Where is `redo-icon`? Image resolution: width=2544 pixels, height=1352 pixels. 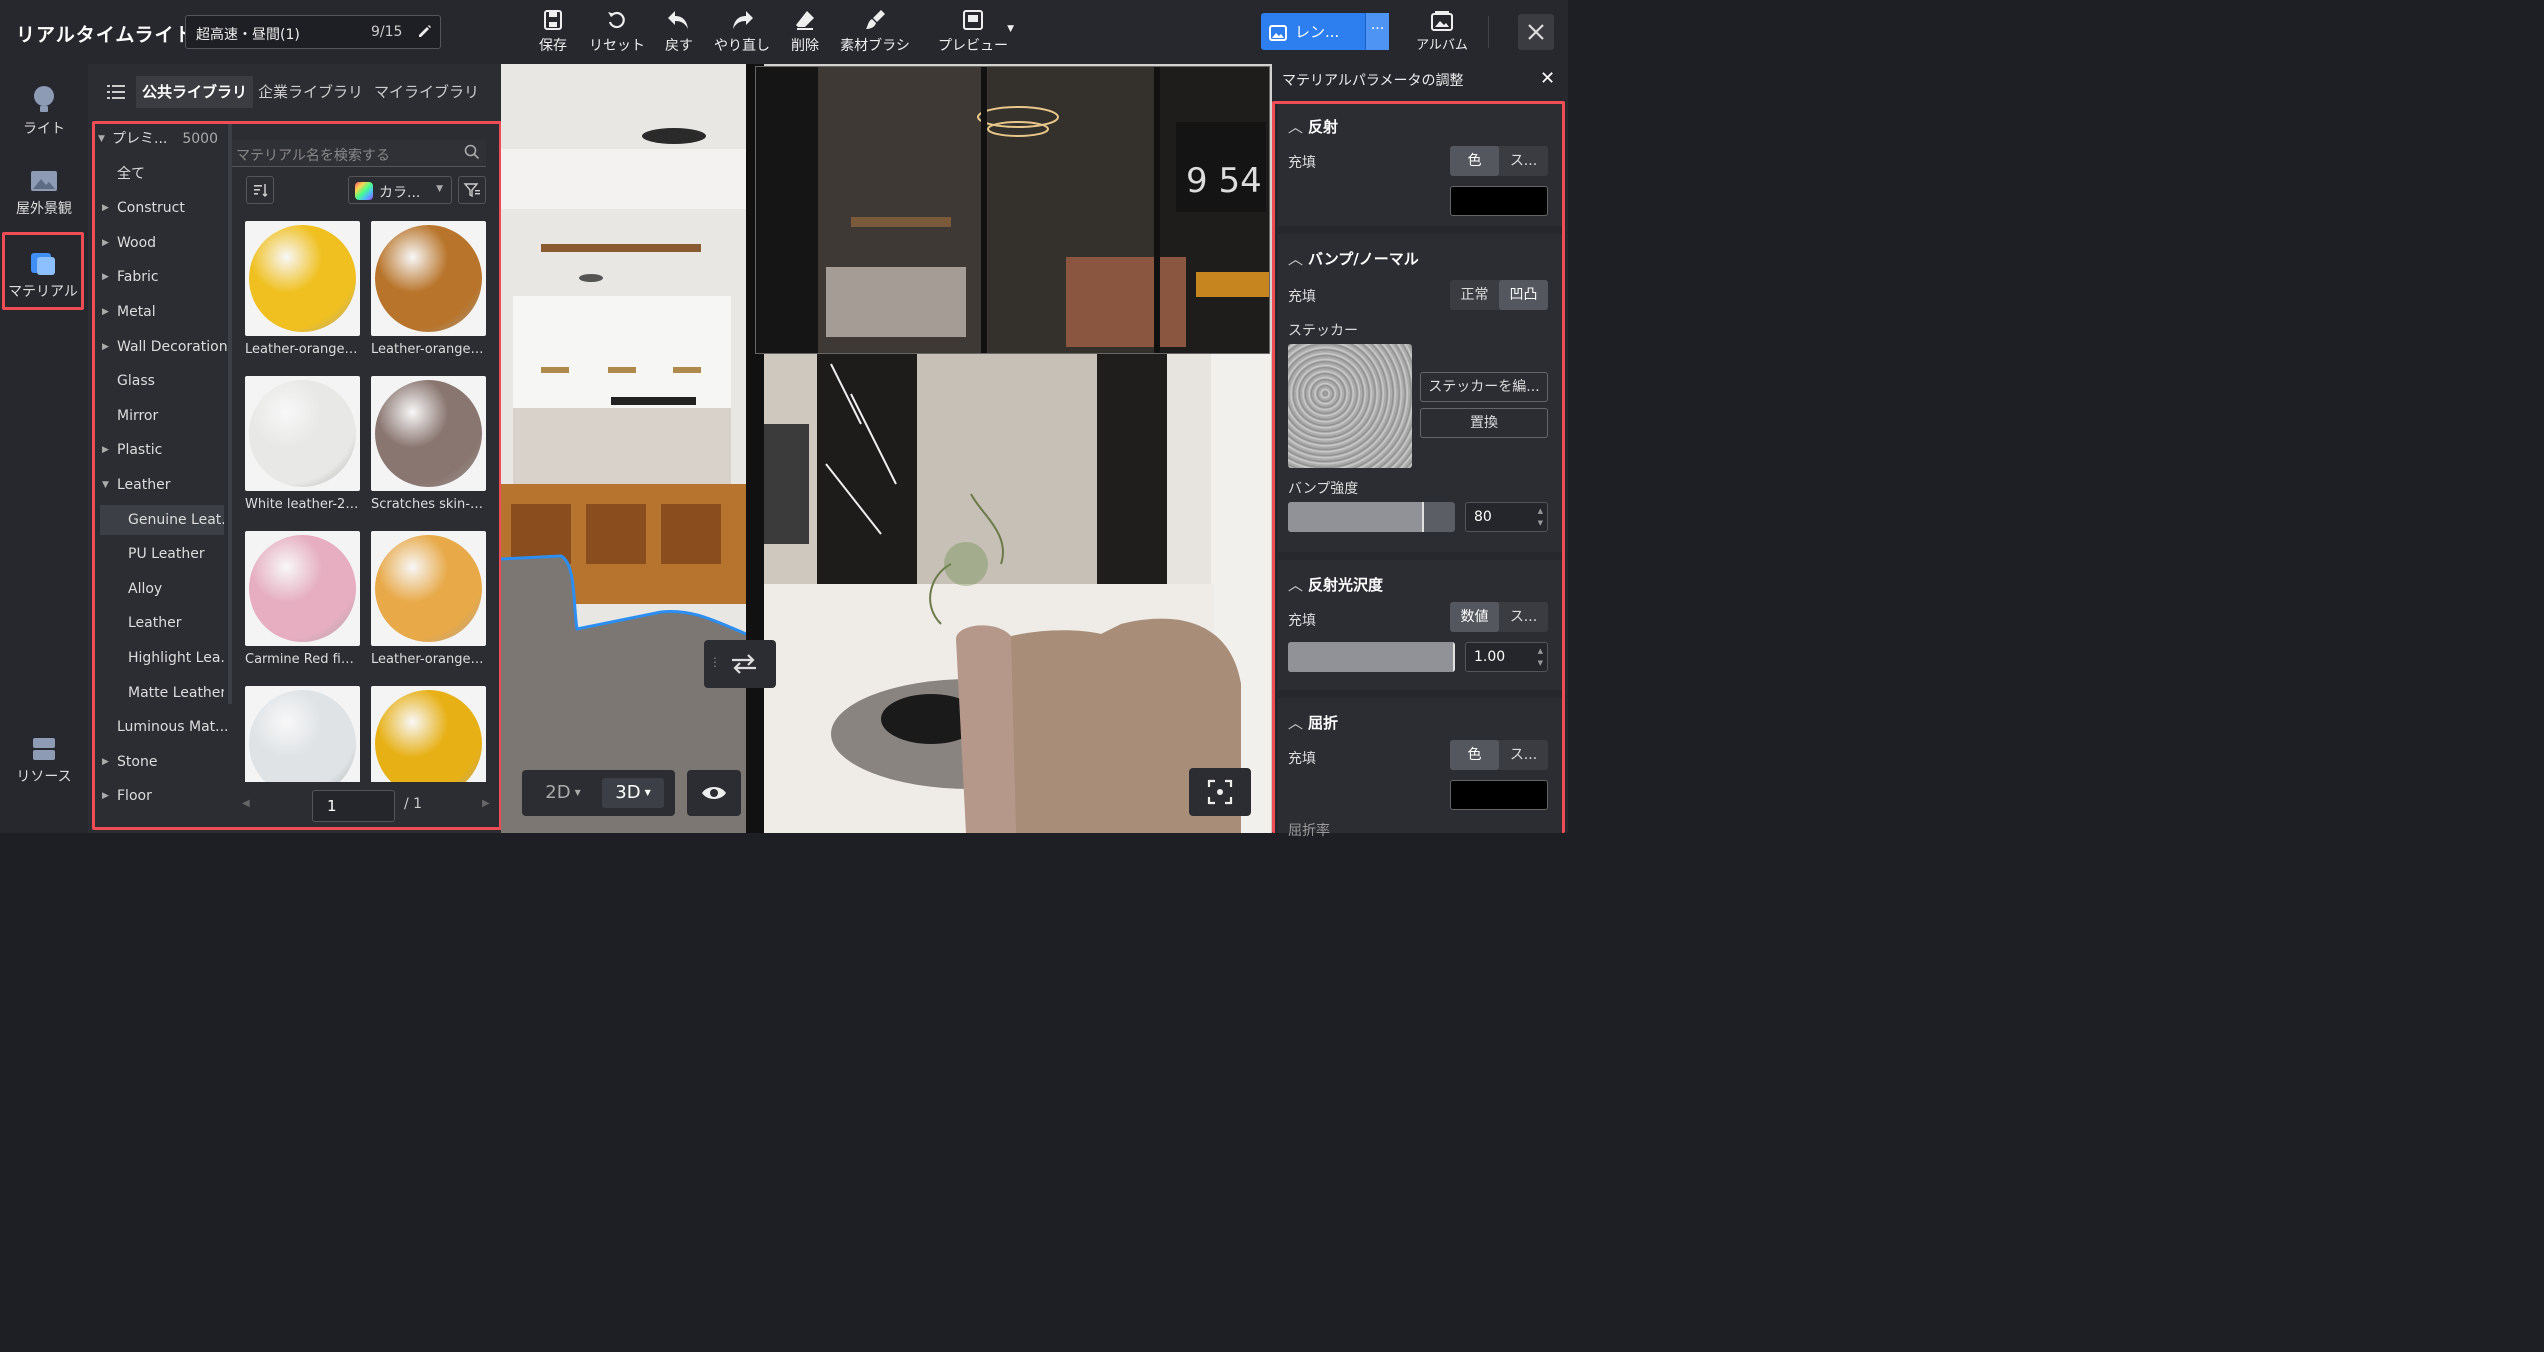 redo-icon is located at coordinates (743, 20).